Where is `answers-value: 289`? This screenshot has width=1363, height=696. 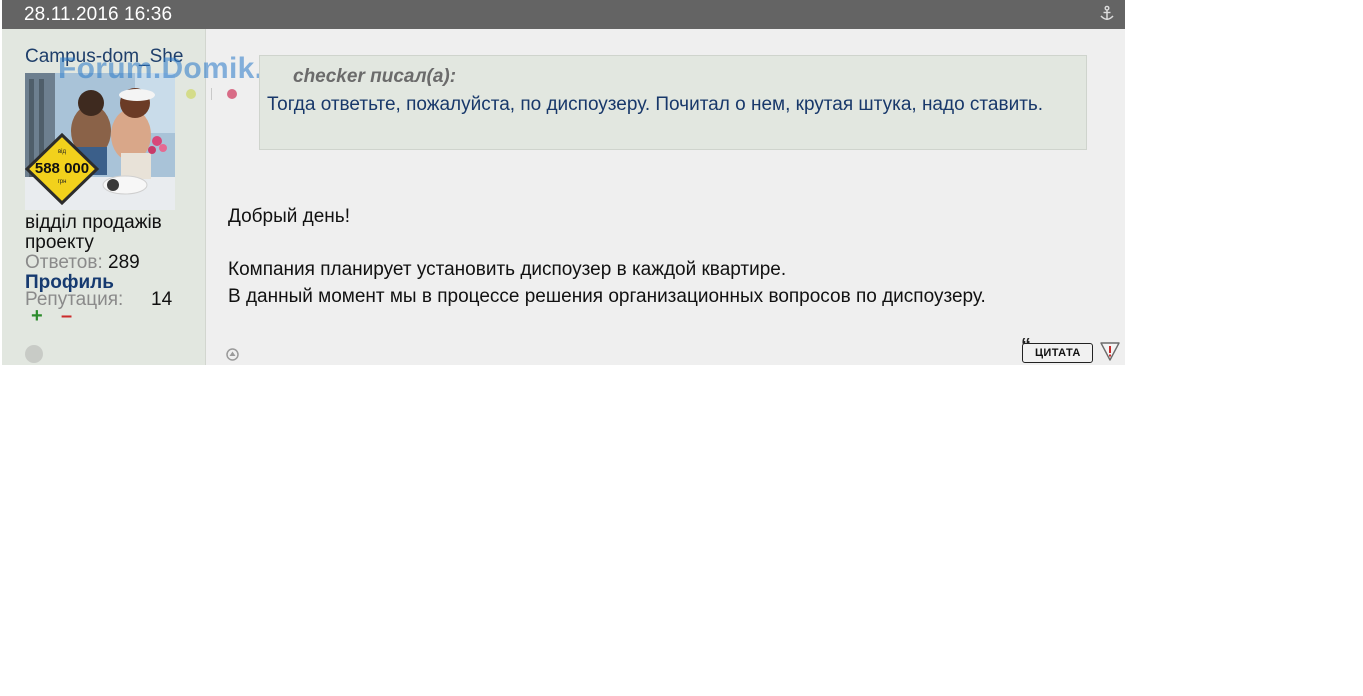
answers-value: 289 is located at coordinates (124, 262).